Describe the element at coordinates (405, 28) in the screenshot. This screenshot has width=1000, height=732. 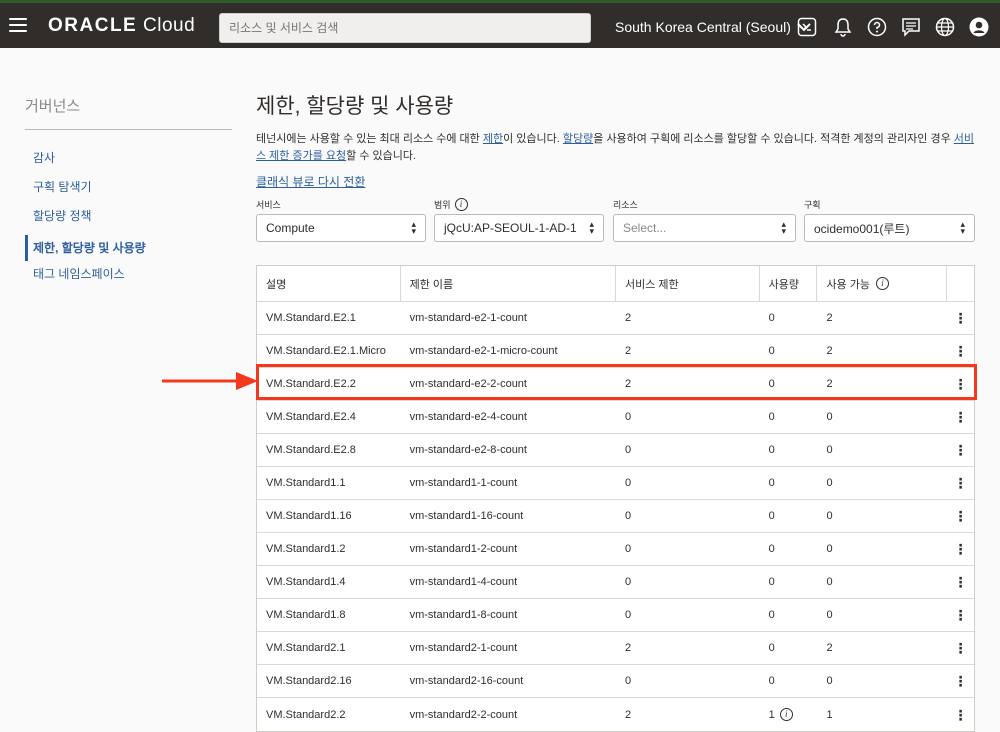
I see `search-input` at that location.